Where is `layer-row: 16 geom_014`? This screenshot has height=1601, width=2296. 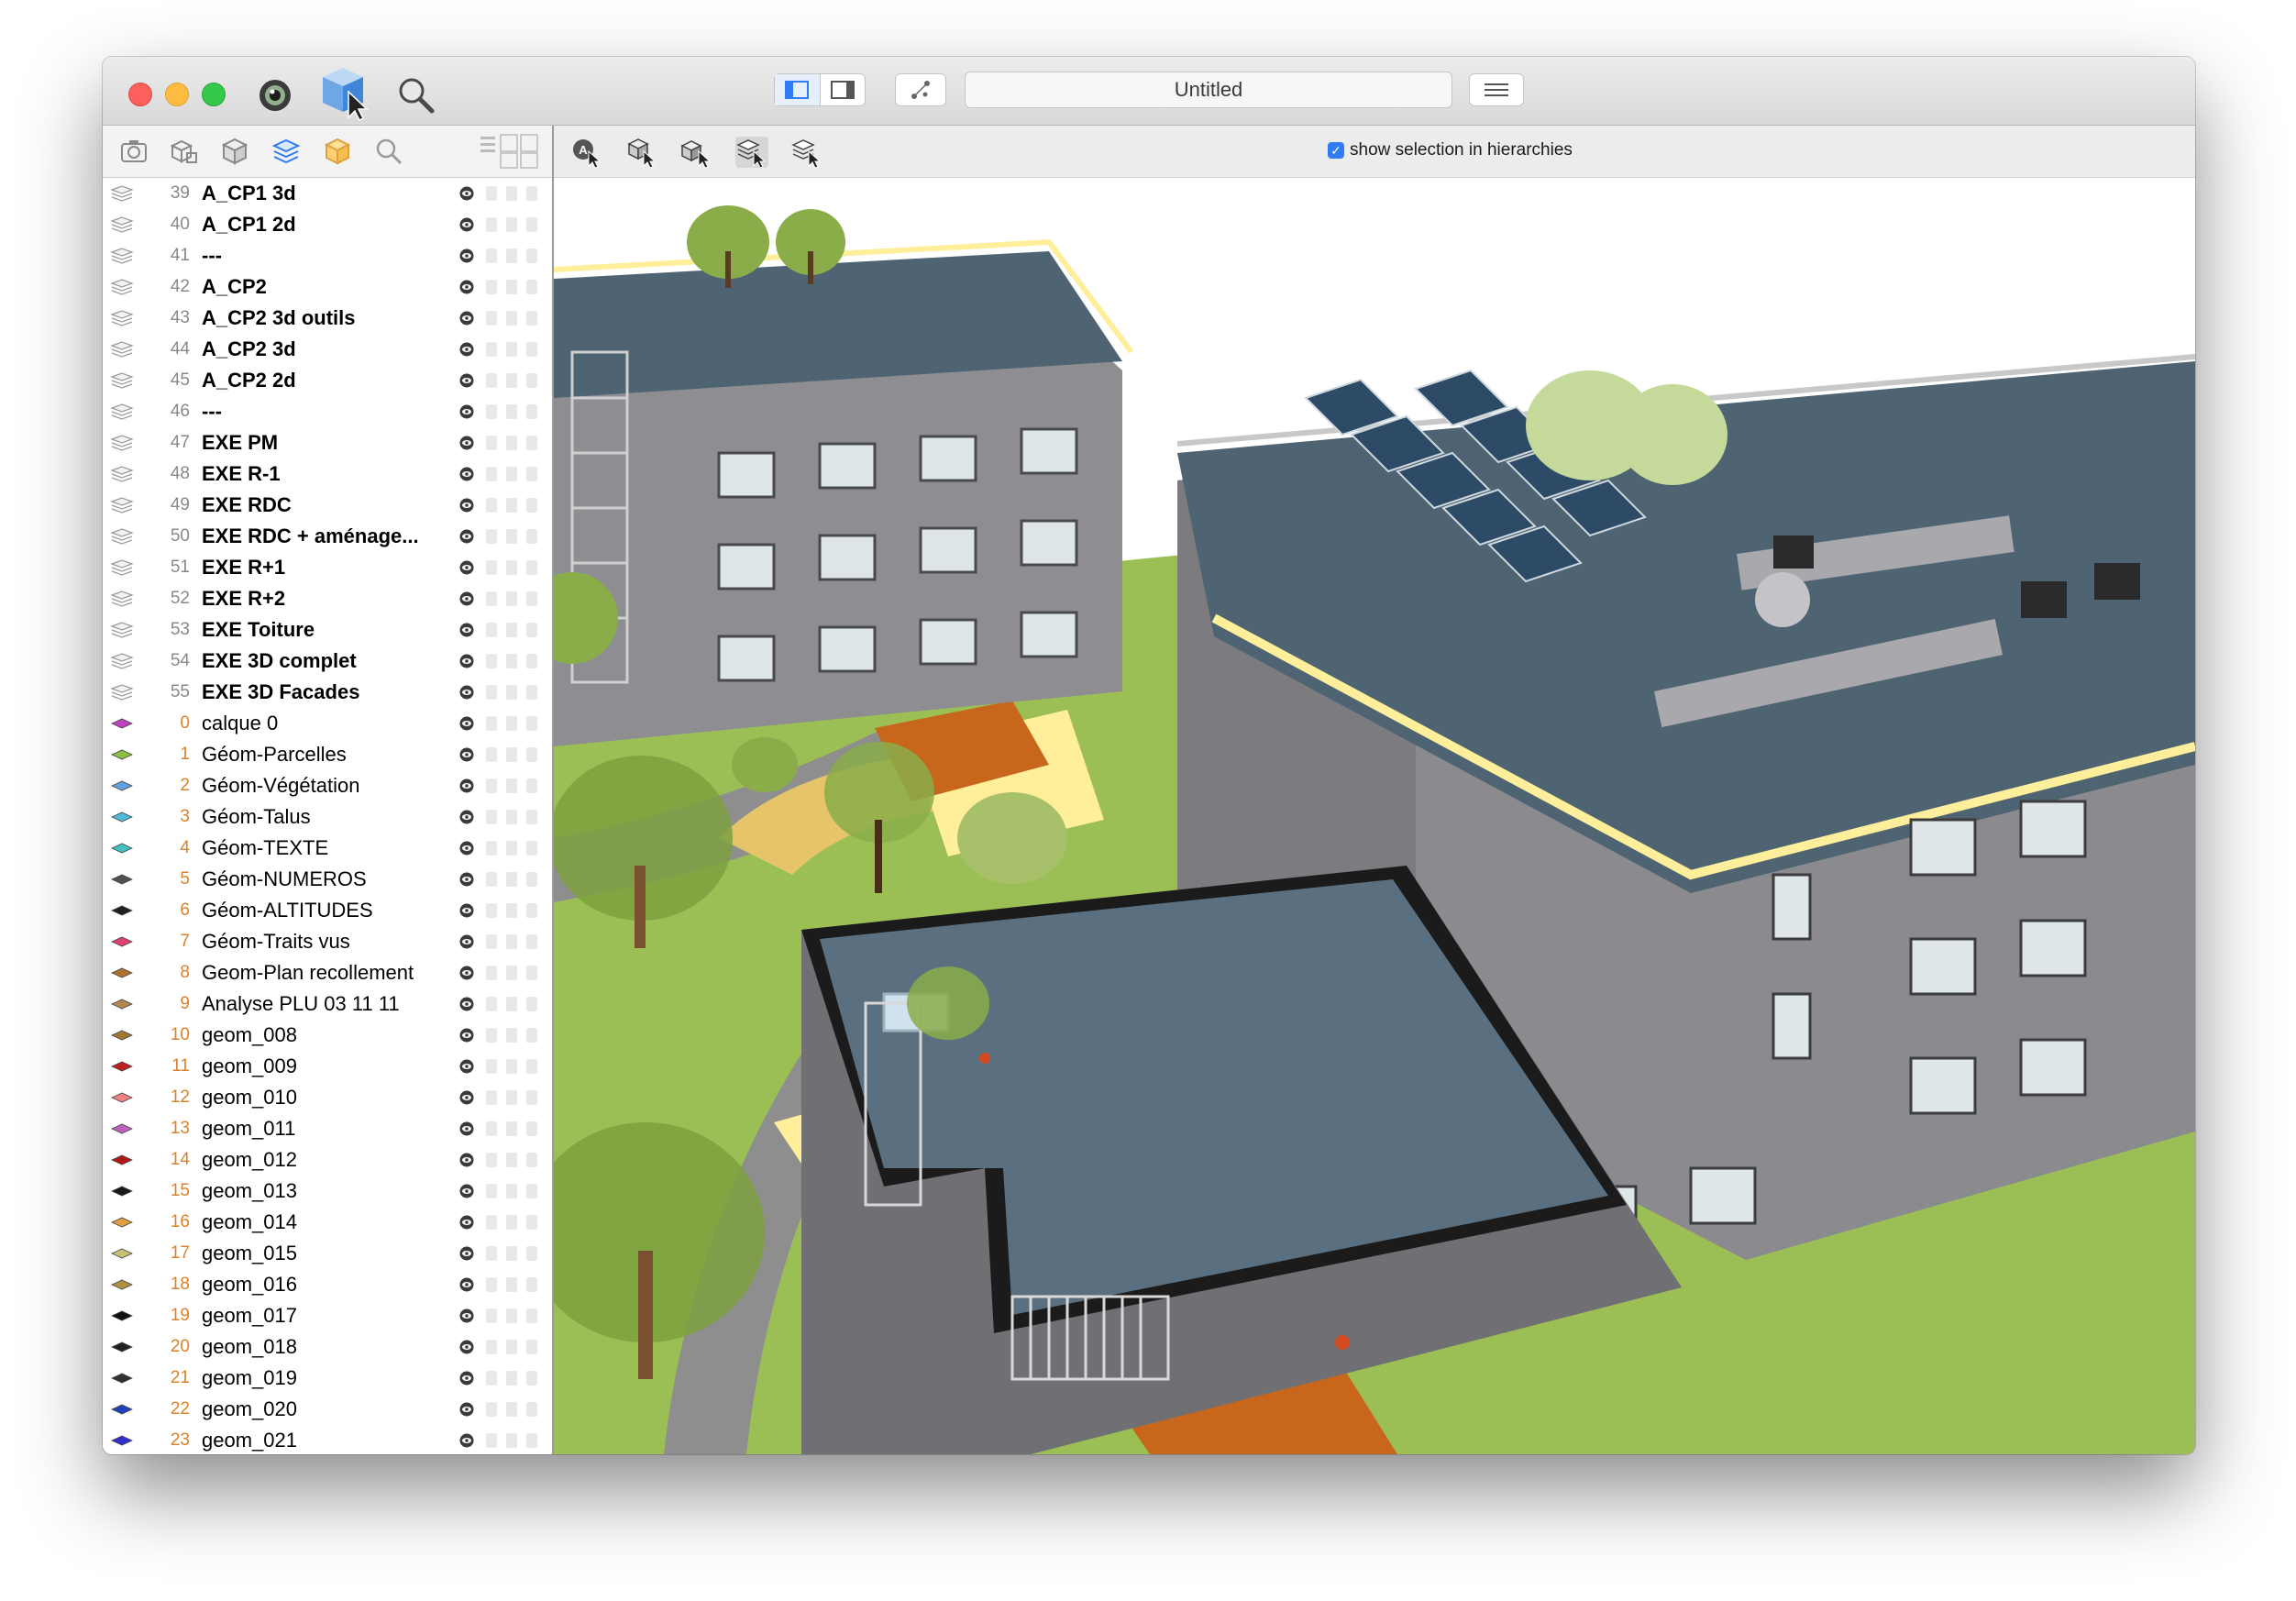 layer-row: 16 geom_014 is located at coordinates (327, 1222).